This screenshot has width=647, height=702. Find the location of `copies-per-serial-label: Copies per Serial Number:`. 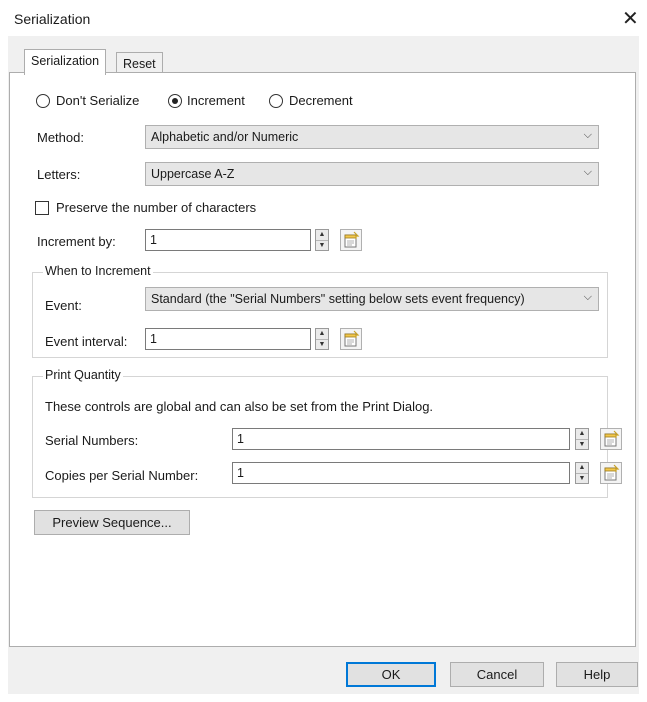

copies-per-serial-label: Copies per Serial Number: is located at coordinates (122, 475).